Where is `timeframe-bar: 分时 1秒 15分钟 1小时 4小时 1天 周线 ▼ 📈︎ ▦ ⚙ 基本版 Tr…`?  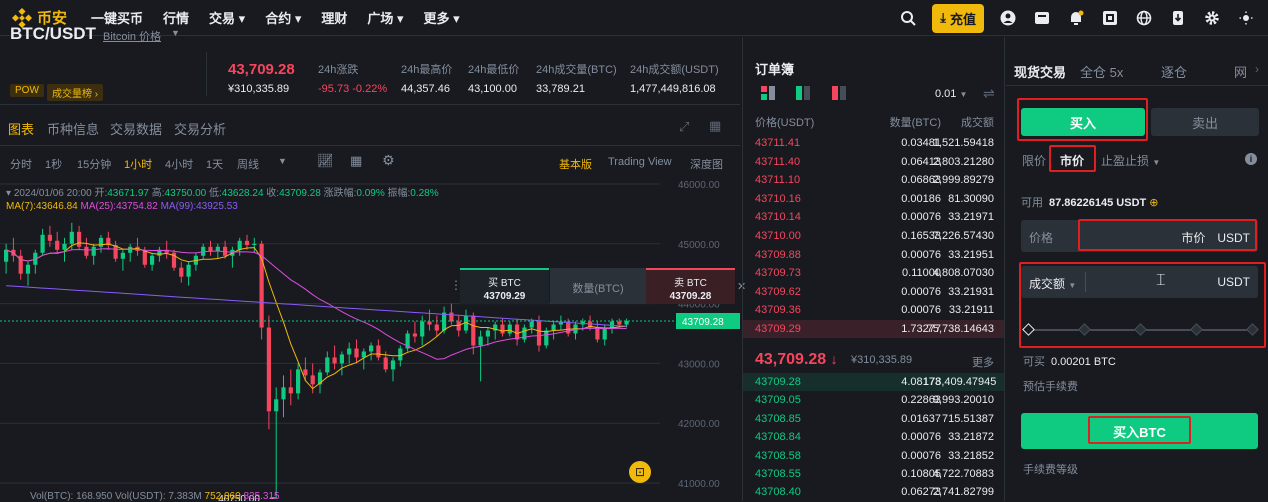
timeframe-bar: 分时 1秒 15分钟 1小时 4小时 1天 周线 ▼ 📈︎ ▦ ⚙ 基本版 Tr… is located at coordinates (370, 162).